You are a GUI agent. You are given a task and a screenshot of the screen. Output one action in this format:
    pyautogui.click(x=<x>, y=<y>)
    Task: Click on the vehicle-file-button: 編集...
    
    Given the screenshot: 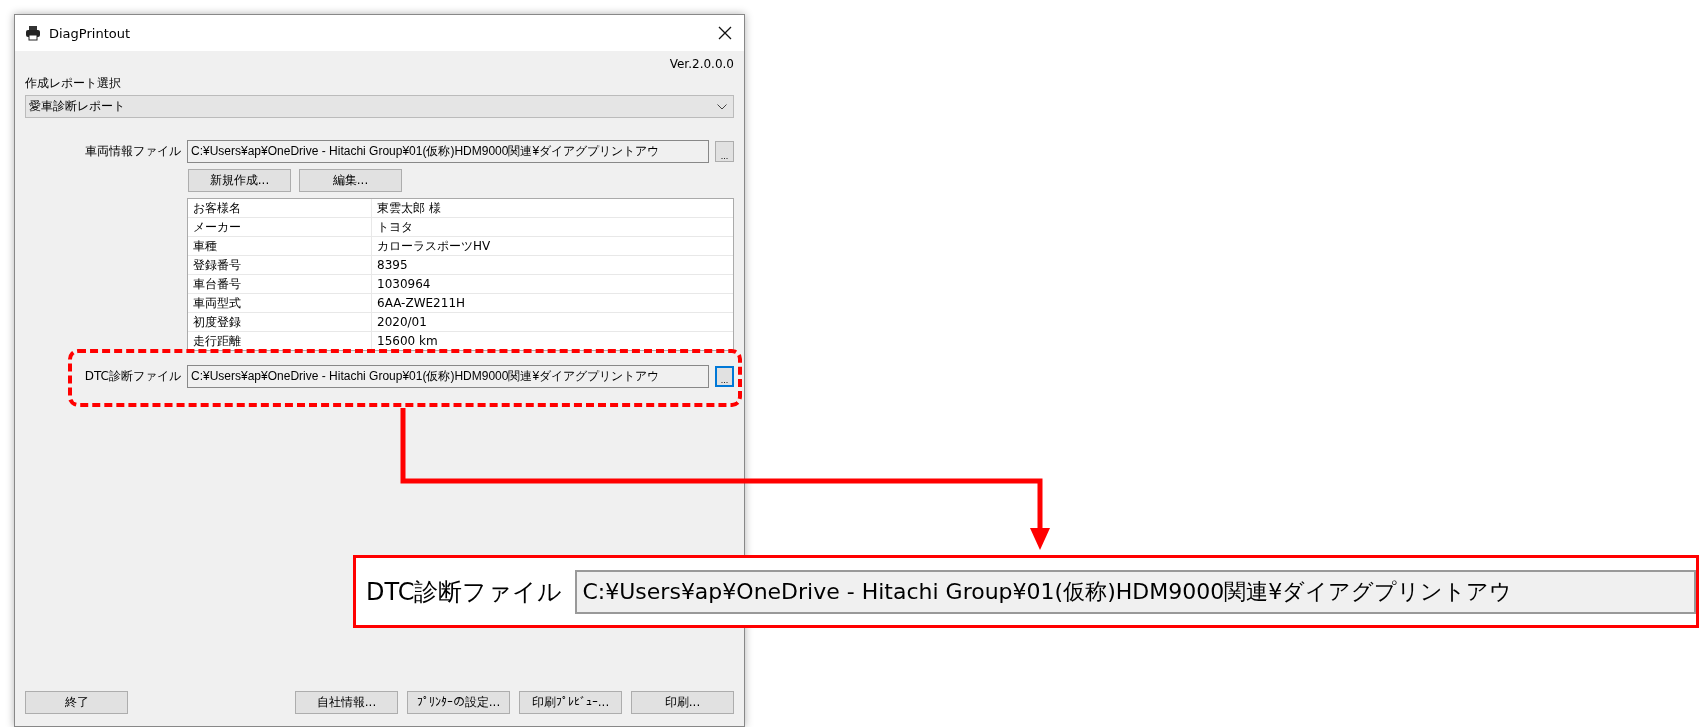 What is the action you would take?
    pyautogui.click(x=350, y=180)
    